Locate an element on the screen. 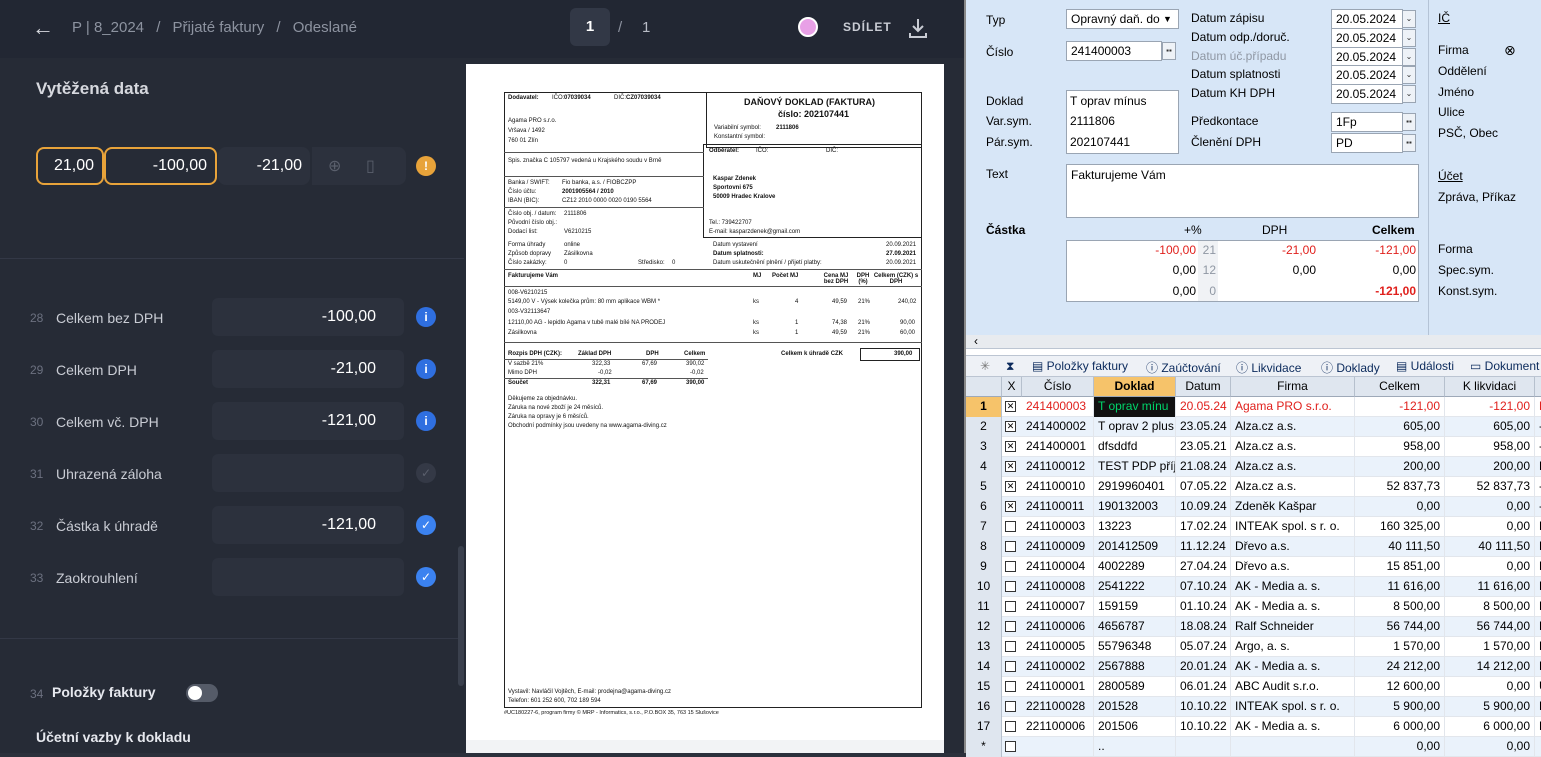  total-vat-field: -21,00 is located at coordinates (308, 369).